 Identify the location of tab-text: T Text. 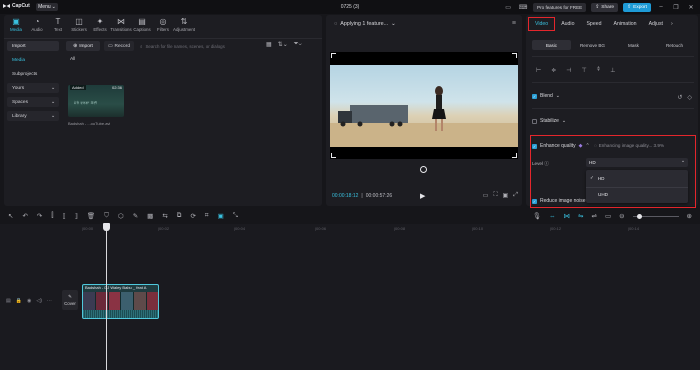
(58, 24).